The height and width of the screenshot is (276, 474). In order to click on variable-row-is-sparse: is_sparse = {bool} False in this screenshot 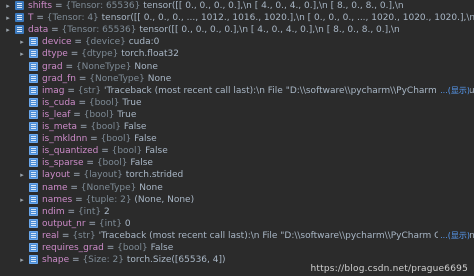, I will do `click(237, 163)`.